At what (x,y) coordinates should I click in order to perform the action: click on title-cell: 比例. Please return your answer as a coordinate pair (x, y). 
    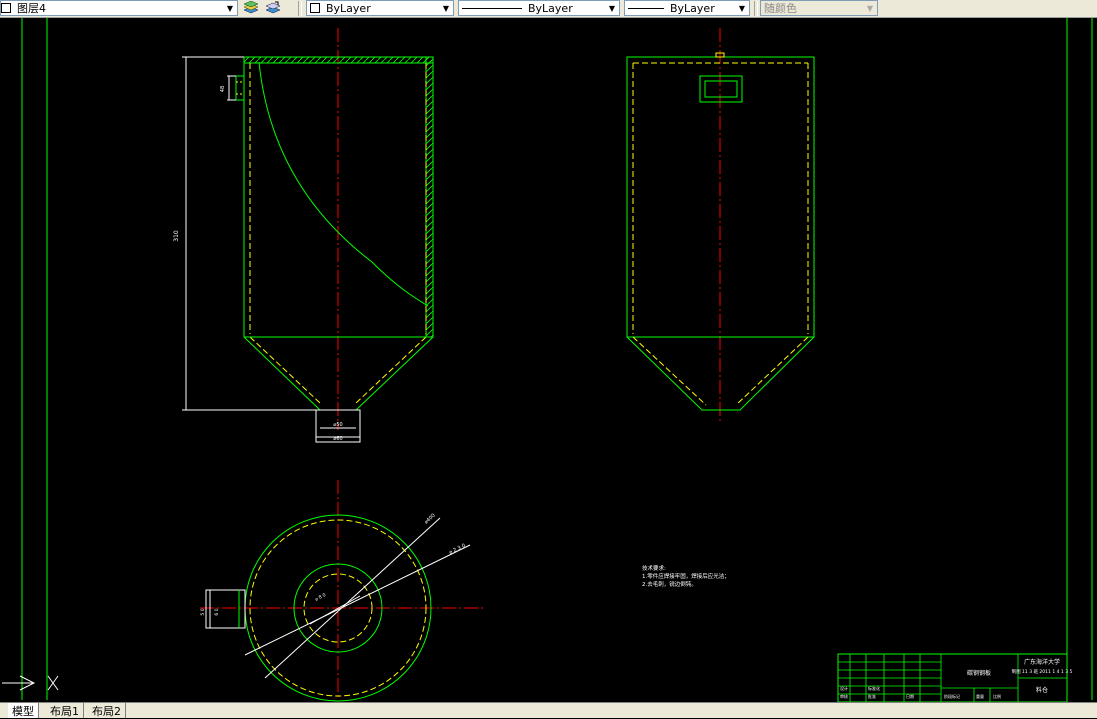
    Looking at the image, I should click on (997, 696).